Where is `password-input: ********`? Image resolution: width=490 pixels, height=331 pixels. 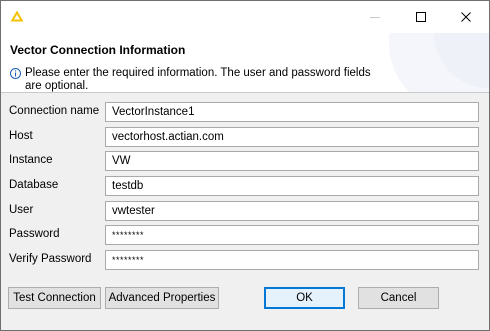
password-input: ******** is located at coordinates (292, 235).